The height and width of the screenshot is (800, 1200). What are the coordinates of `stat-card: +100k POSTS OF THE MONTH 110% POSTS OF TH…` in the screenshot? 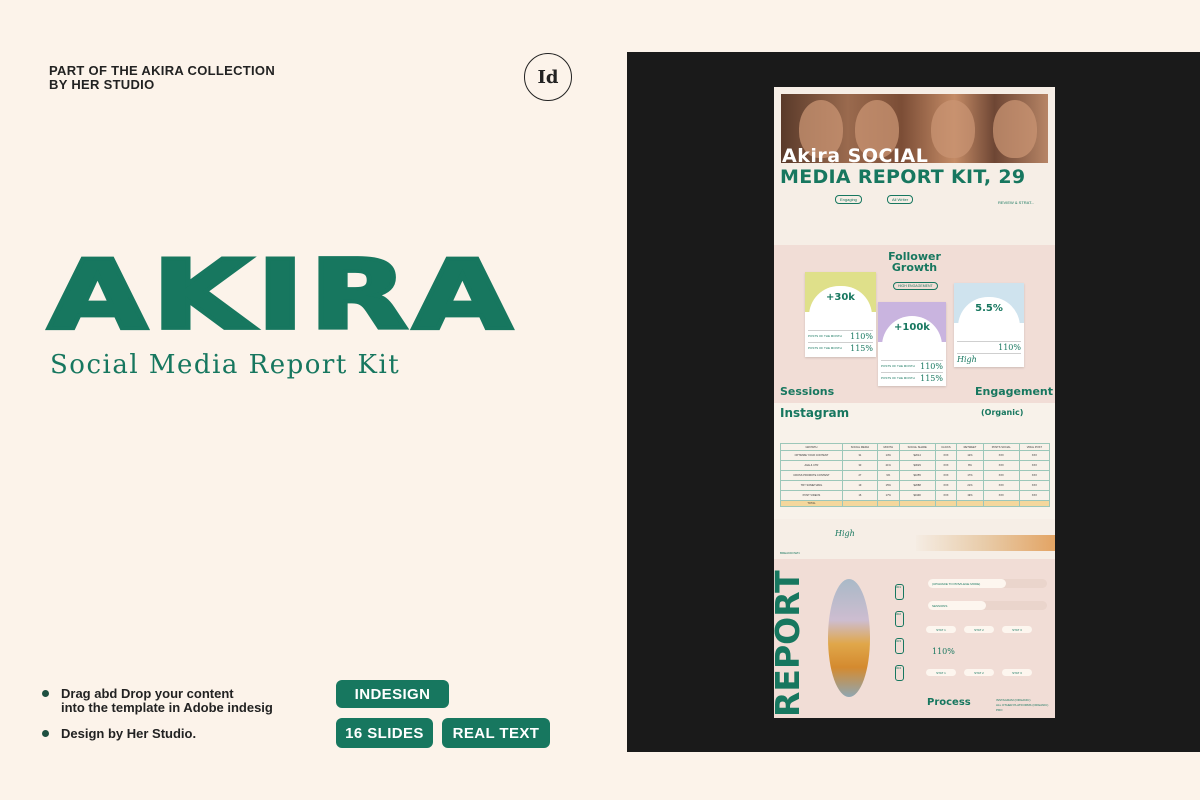 It's located at (912, 344).